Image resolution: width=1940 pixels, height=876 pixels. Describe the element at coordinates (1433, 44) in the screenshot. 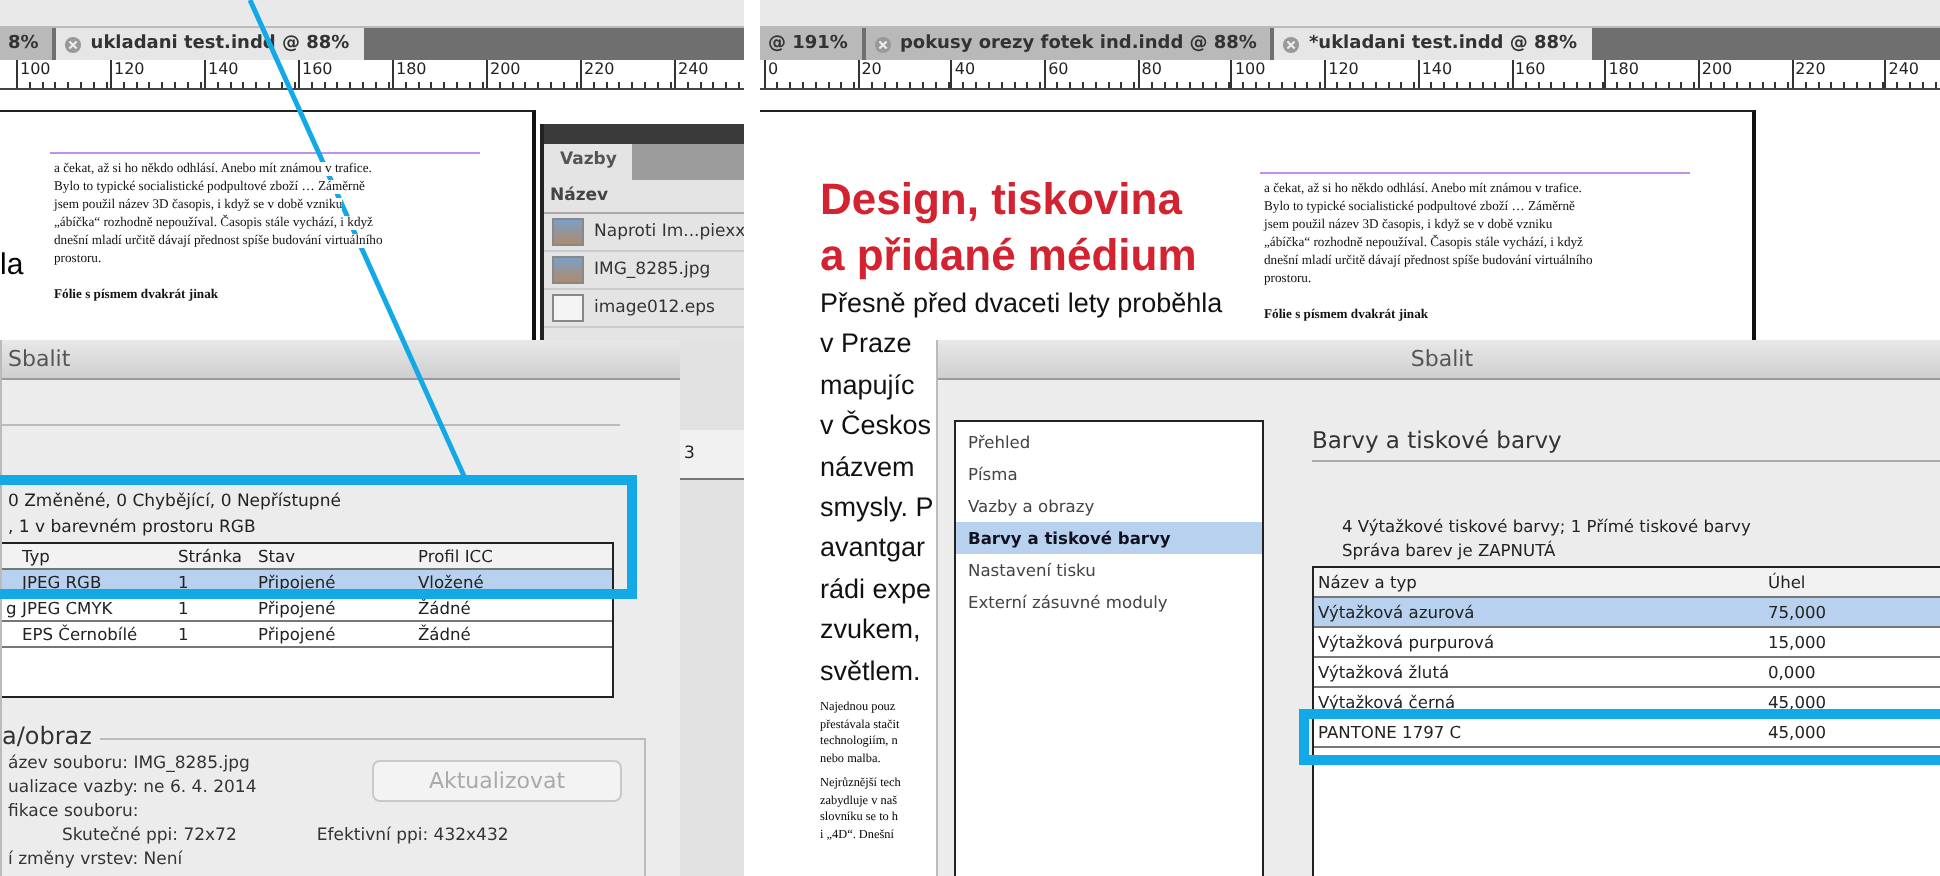

I see `document-tab: *ukladani test.indd @ 88%` at that location.